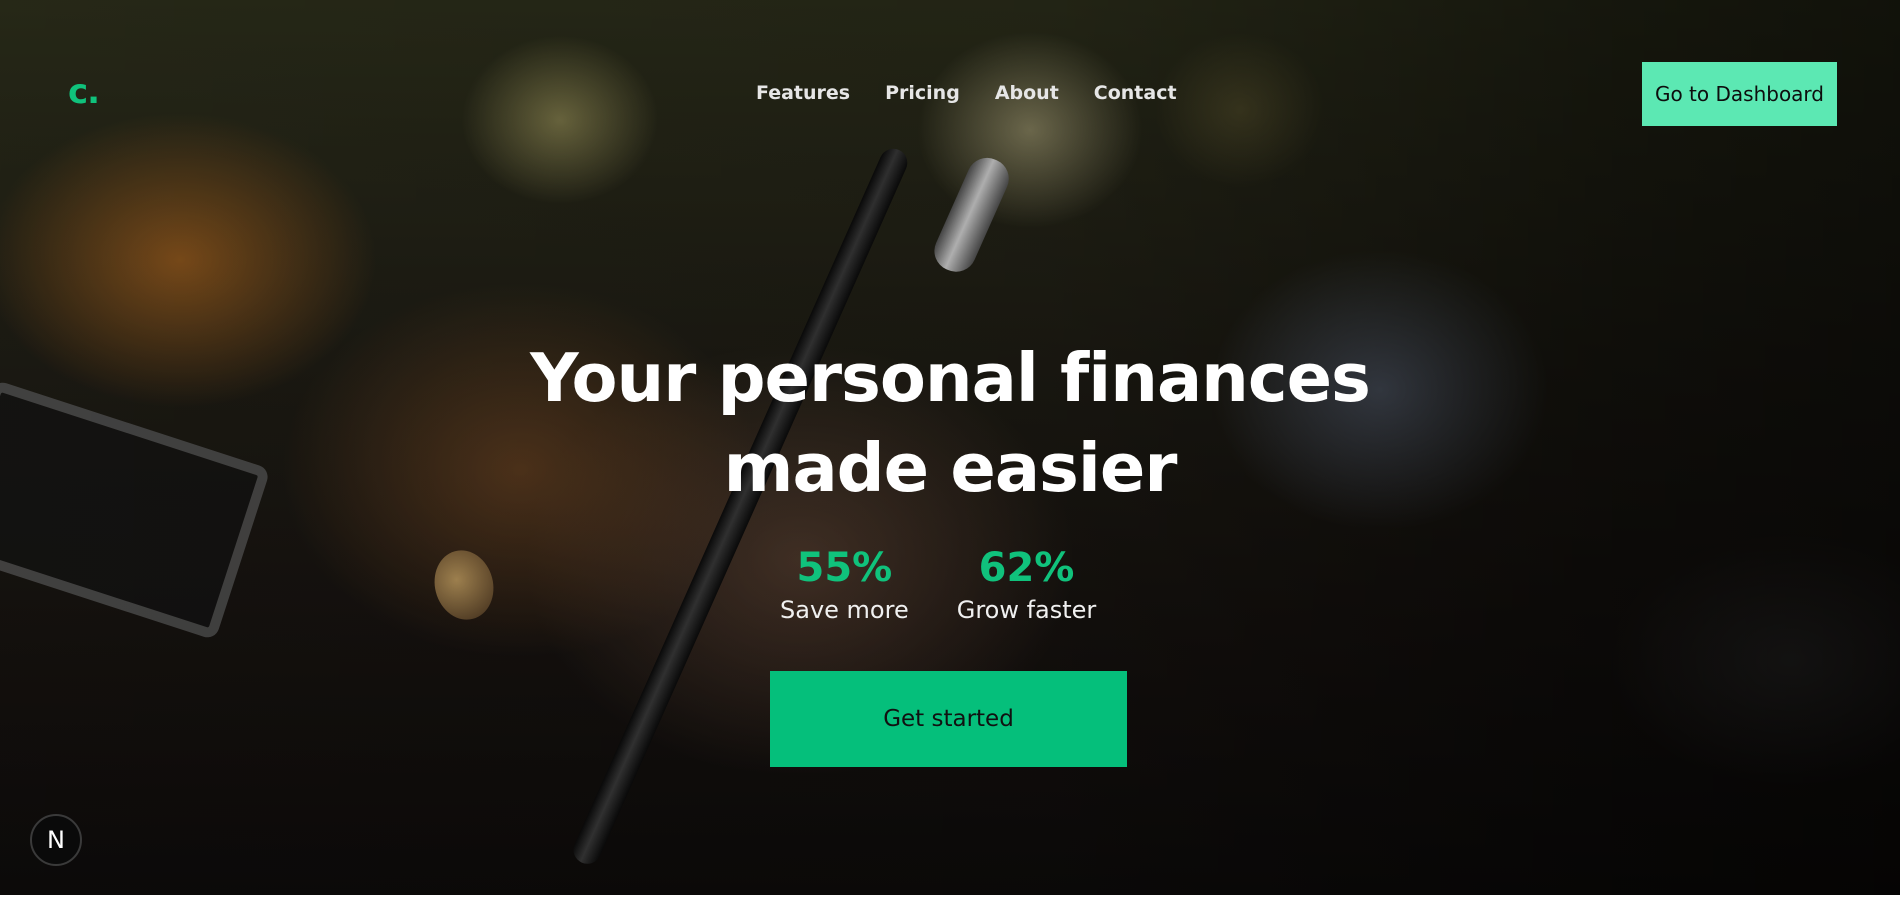 This screenshot has height=898, width=1900. I want to click on nav-about-link: About, so click(1027, 93).